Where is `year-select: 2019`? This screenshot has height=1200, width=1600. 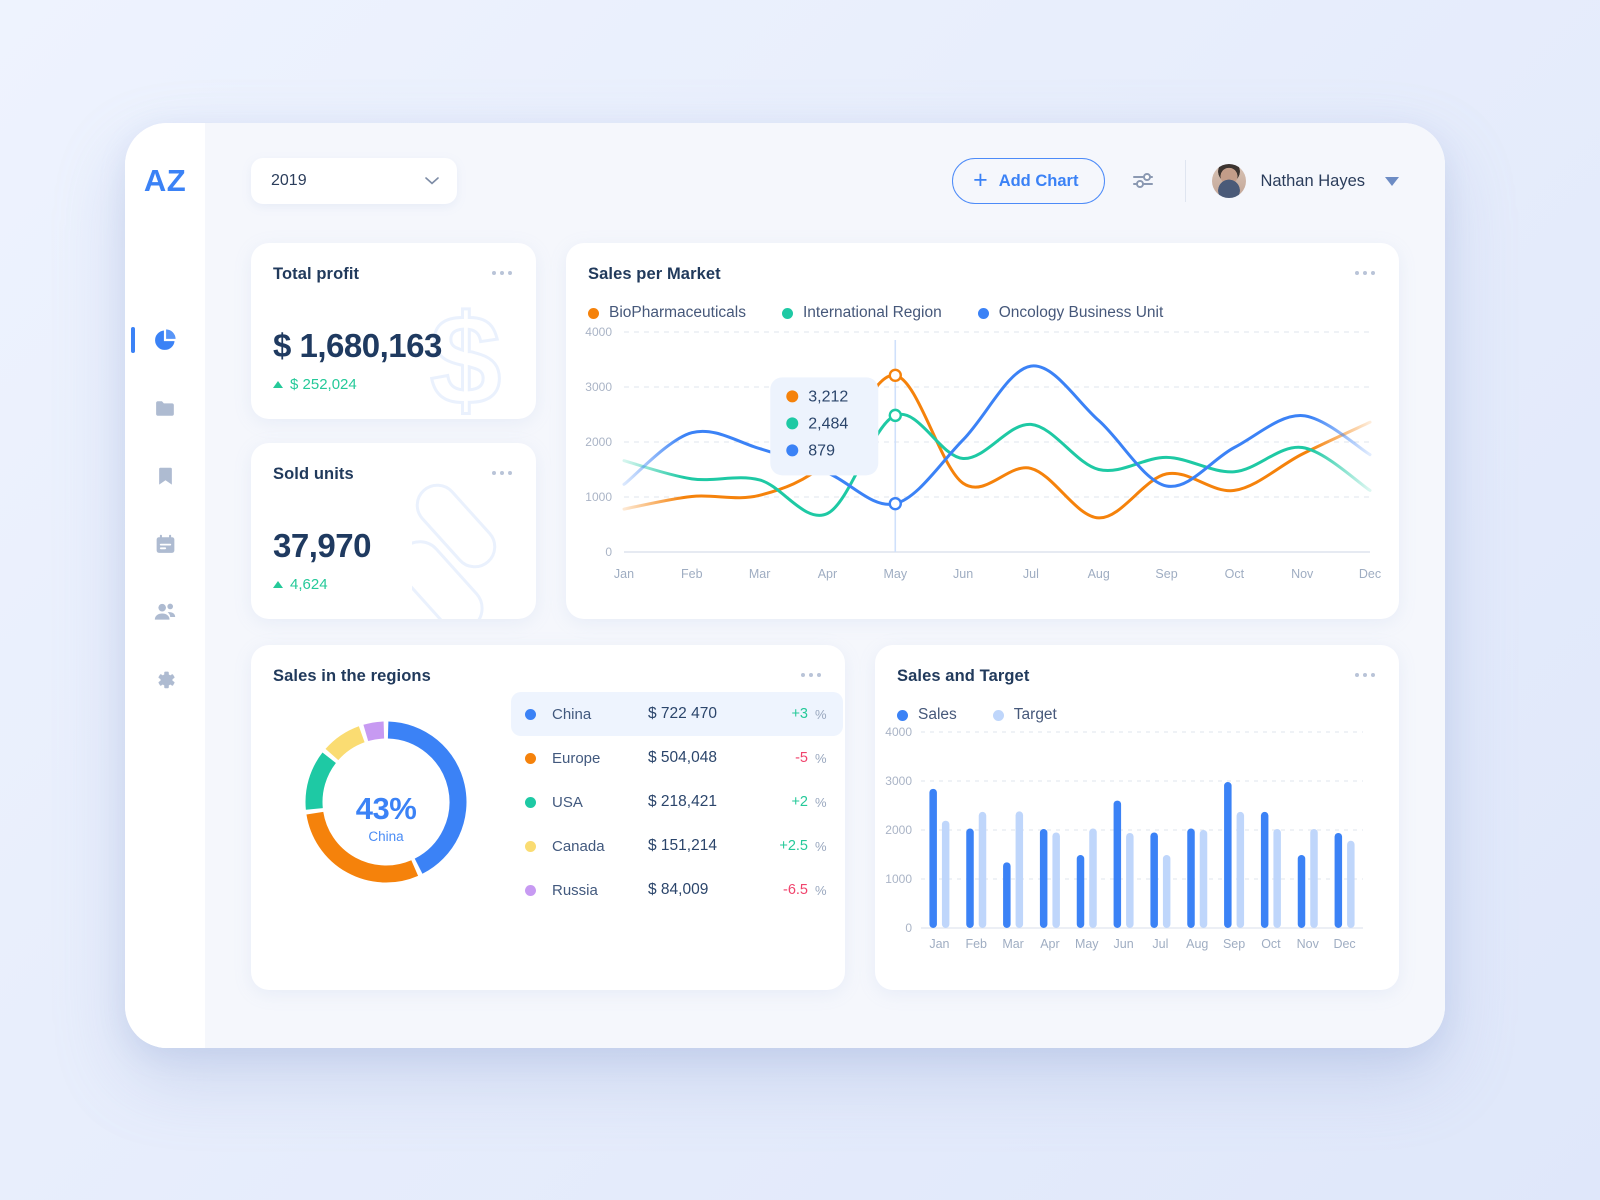
year-select: 2019 is located at coordinates (354, 181).